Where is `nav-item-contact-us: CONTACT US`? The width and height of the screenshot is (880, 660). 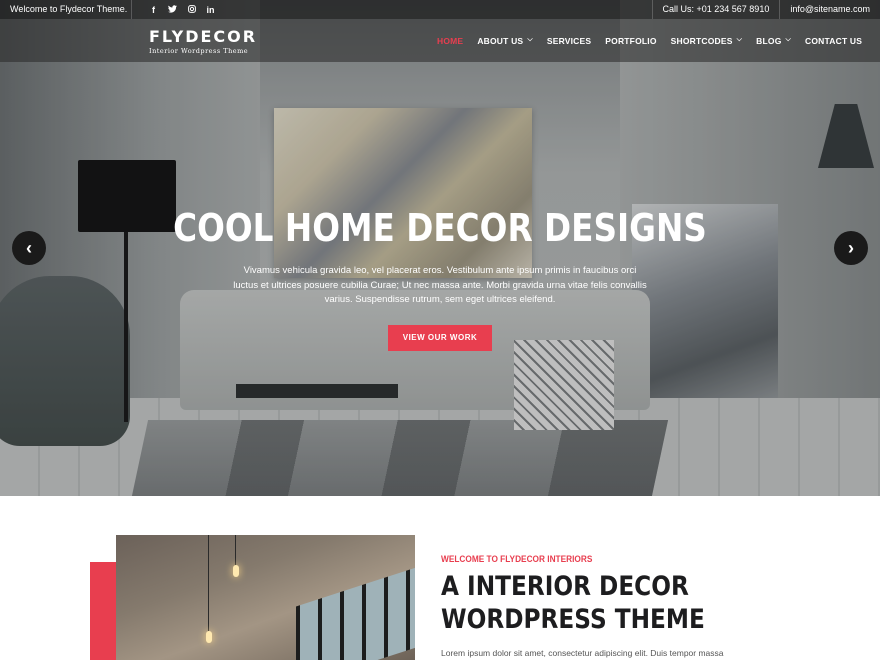 nav-item-contact-us: CONTACT US is located at coordinates (833, 41).